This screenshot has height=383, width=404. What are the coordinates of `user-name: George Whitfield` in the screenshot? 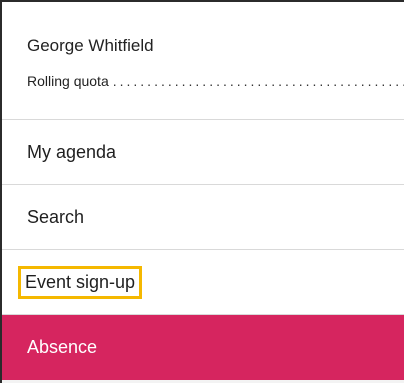 It's located at (90, 45).